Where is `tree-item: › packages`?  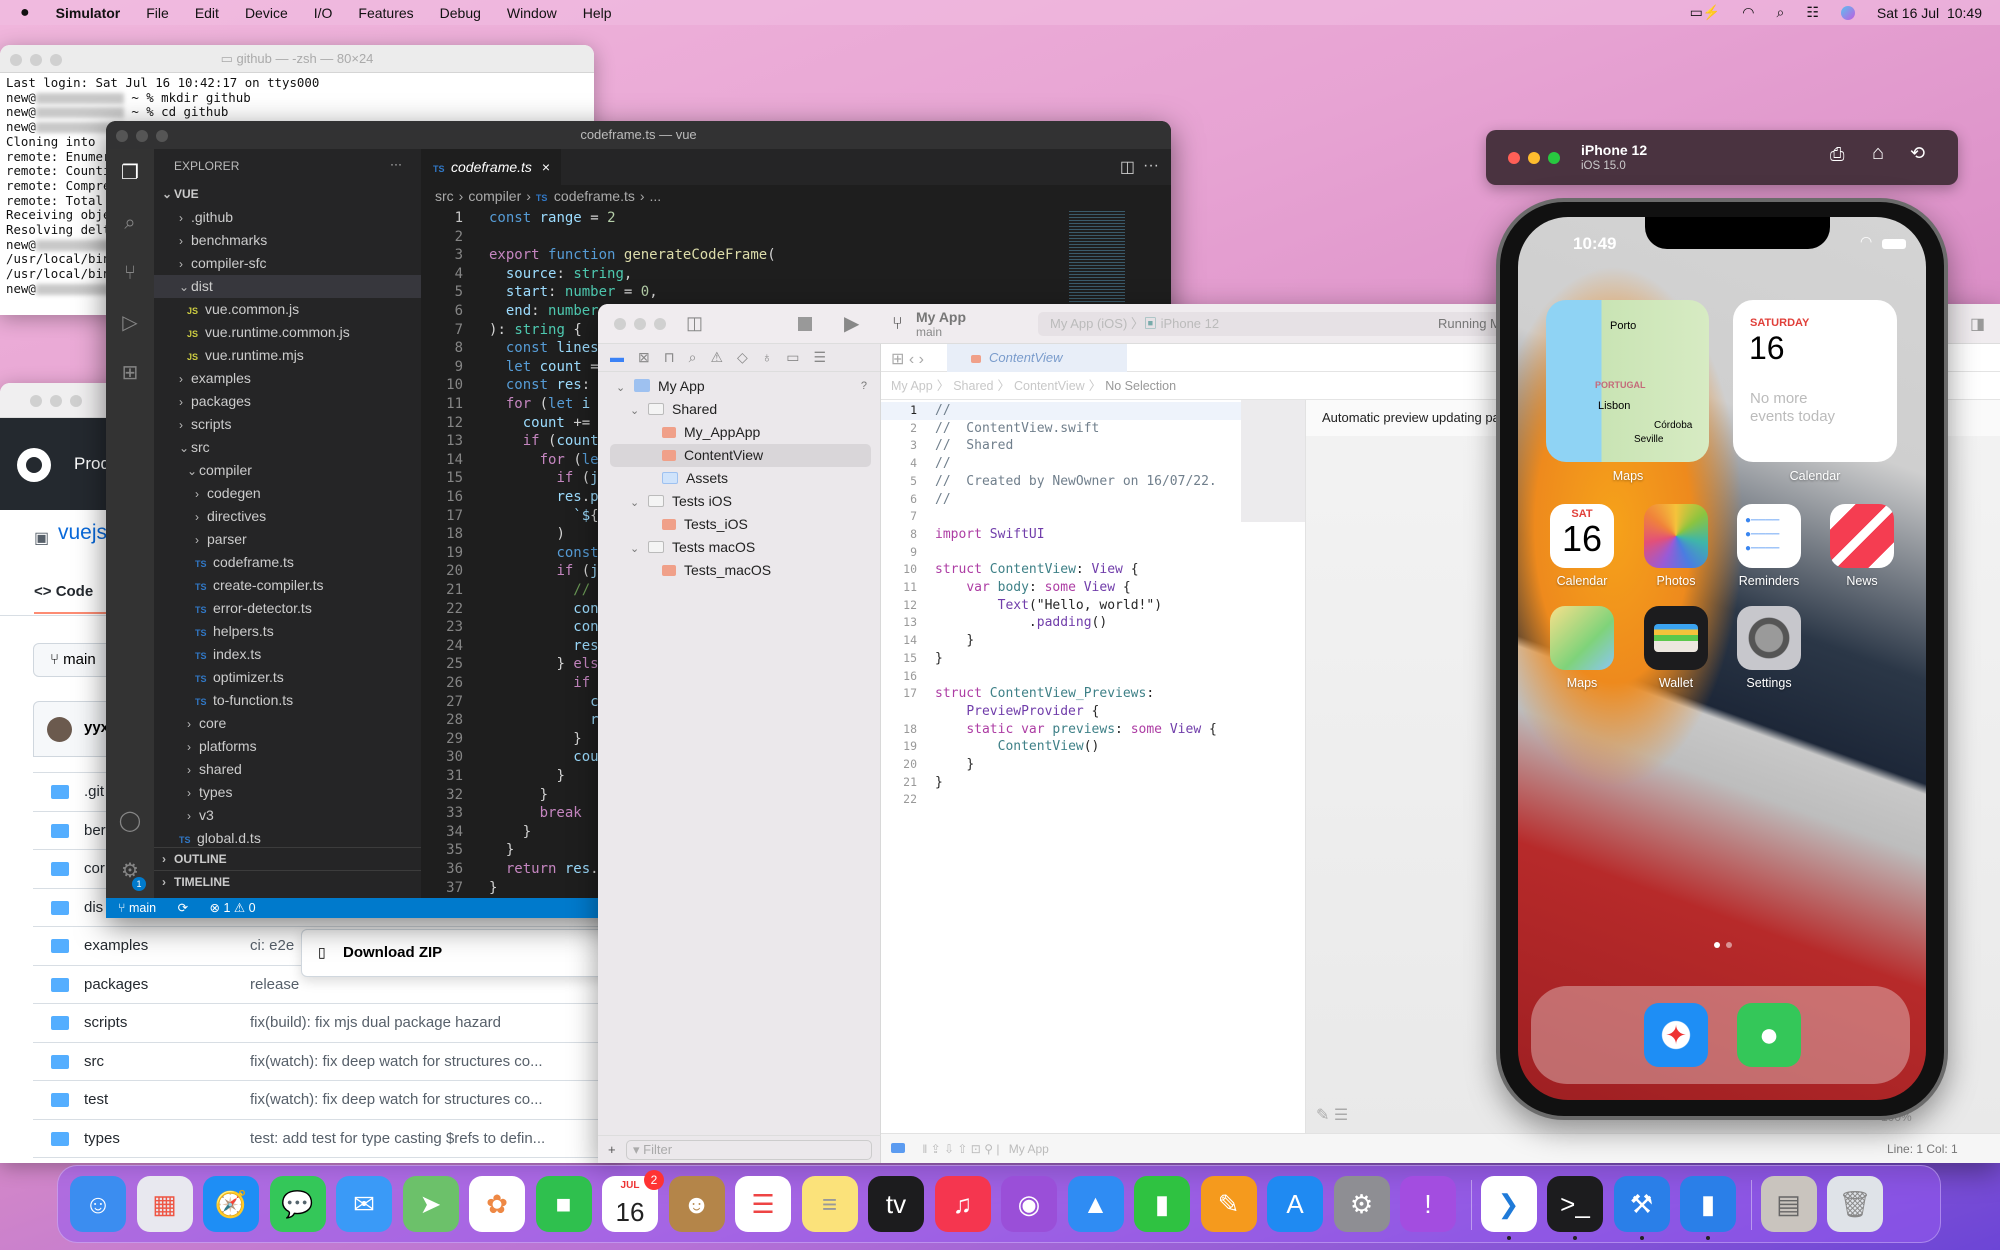 tree-item: › packages is located at coordinates (287, 401).